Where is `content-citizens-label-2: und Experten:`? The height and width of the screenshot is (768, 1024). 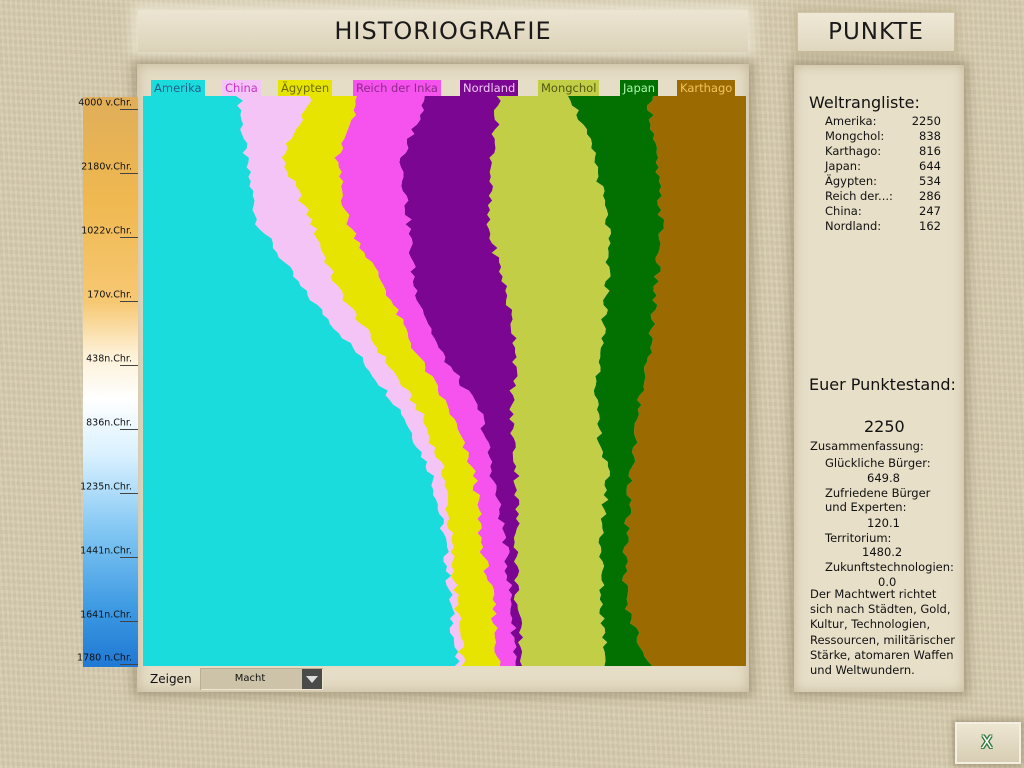
content-citizens-label-2: und Experten: is located at coordinates (866, 507).